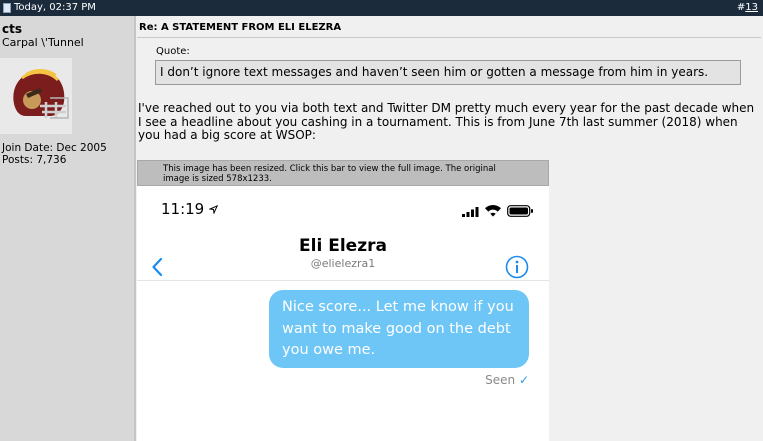 This screenshot has width=763, height=441. I want to click on contact-handle: @elielezra1, so click(343, 263).